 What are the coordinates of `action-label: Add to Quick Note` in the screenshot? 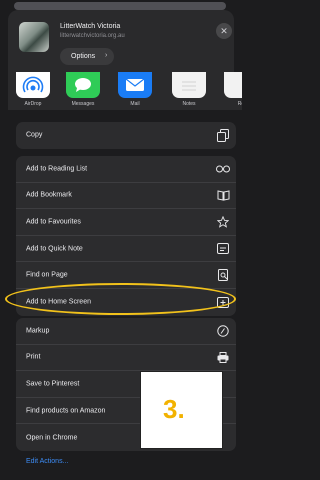 It's located at (54, 249).